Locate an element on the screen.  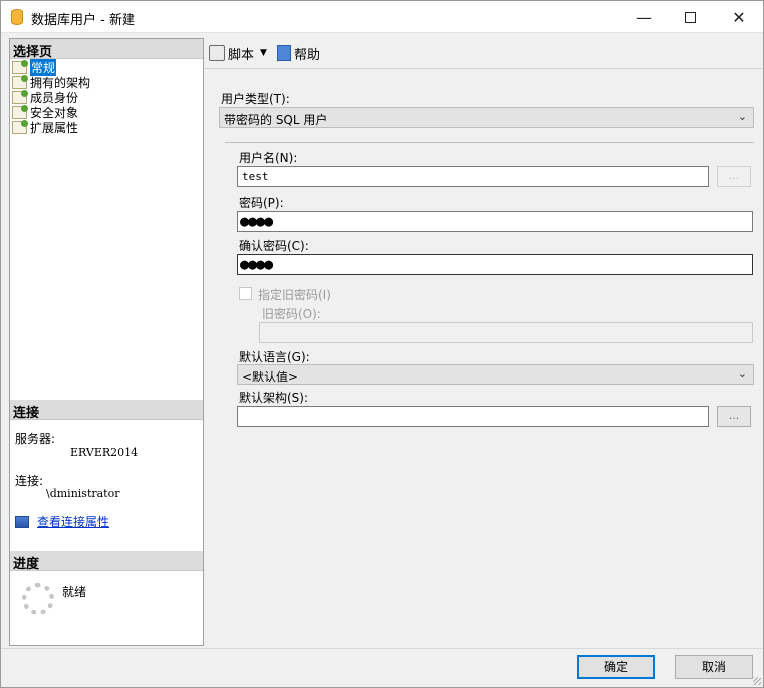
script-button: 脚本 ▼ is located at coordinates (238, 53).